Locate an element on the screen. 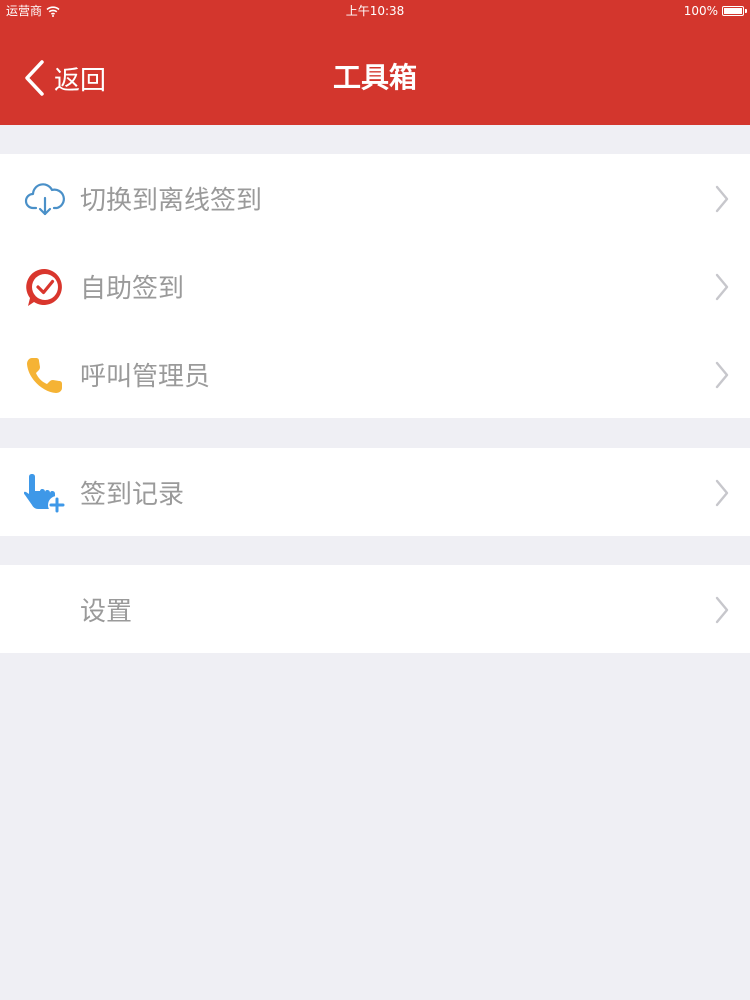 The image size is (750, 1000). check-badge-icon is located at coordinates (44, 287).